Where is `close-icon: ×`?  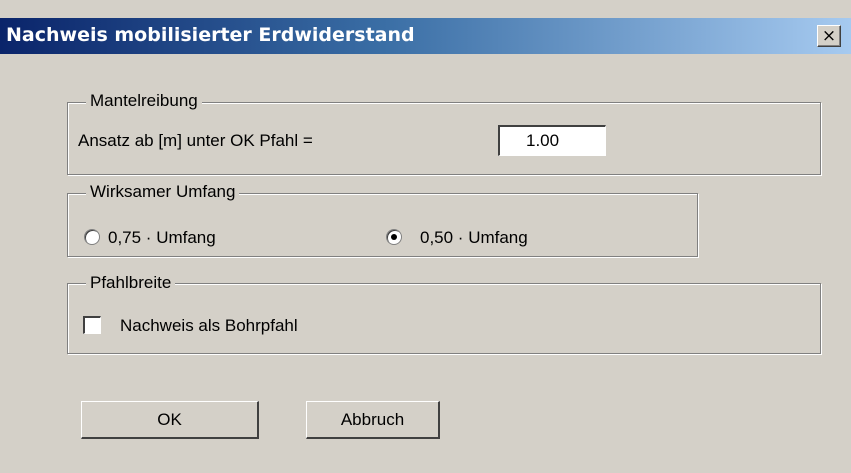 close-icon: × is located at coordinates (829, 36).